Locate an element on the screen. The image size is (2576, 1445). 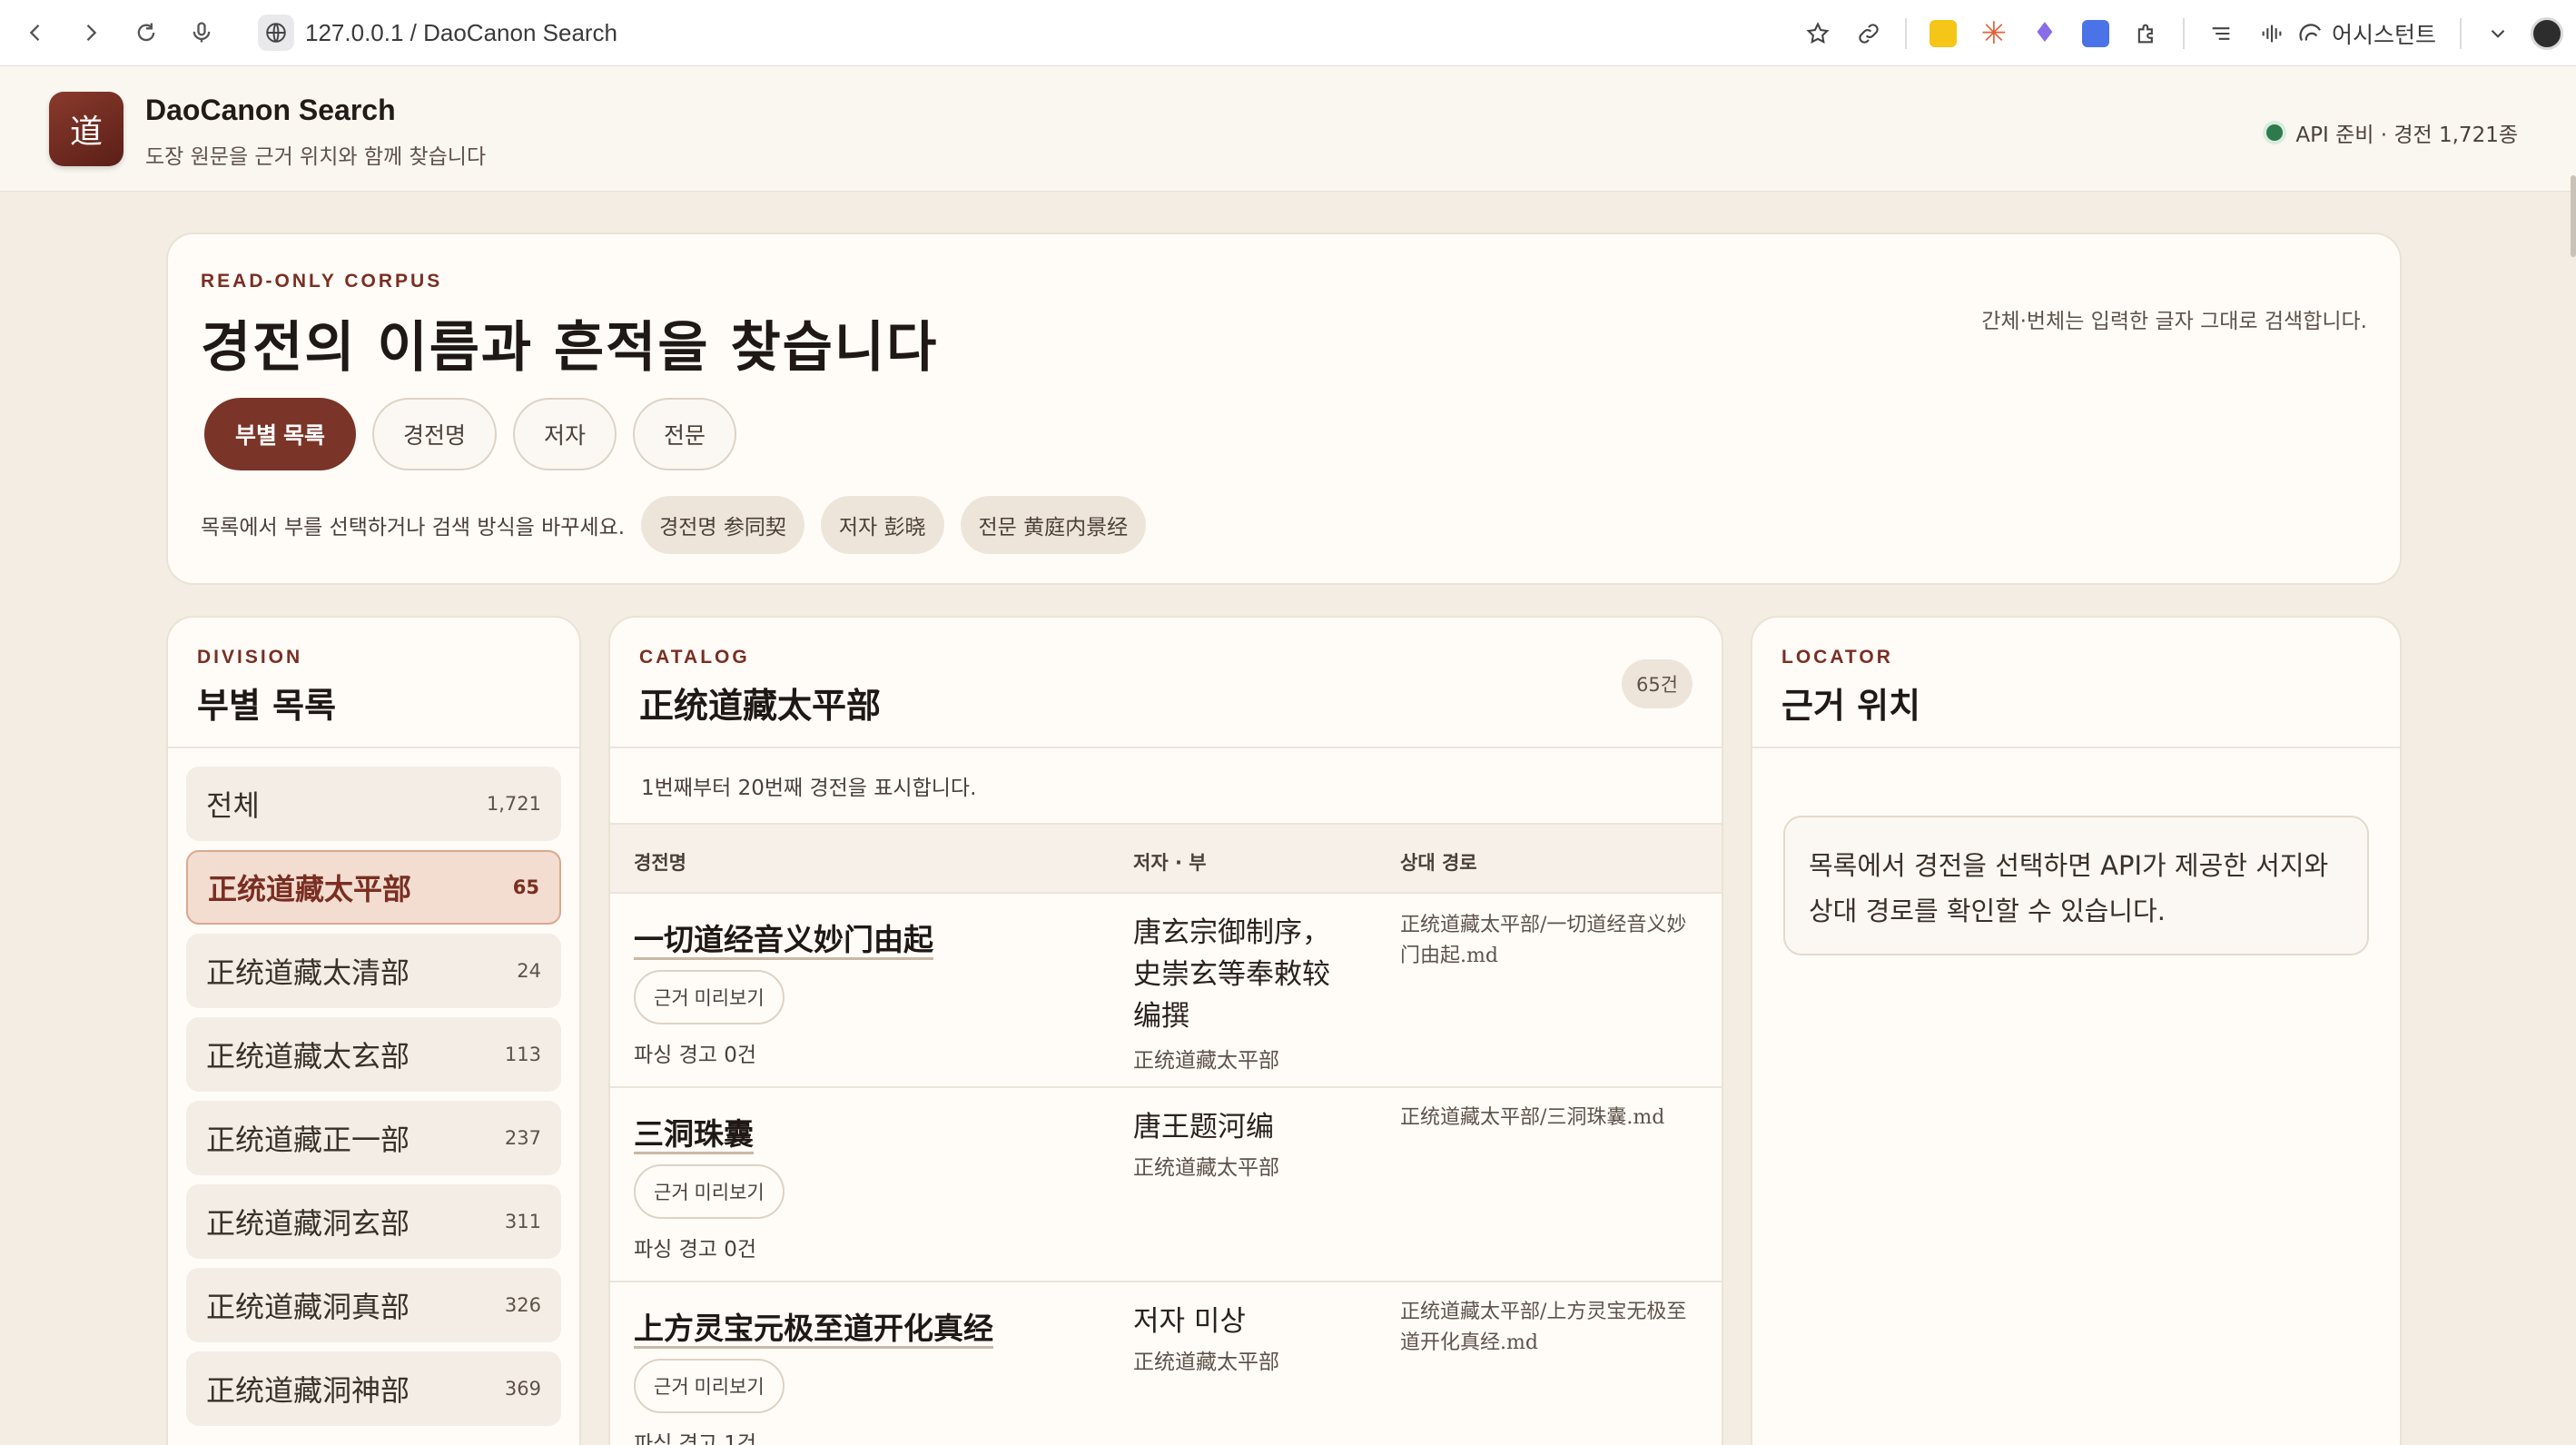
globe-icon is located at coordinates (276, 33).